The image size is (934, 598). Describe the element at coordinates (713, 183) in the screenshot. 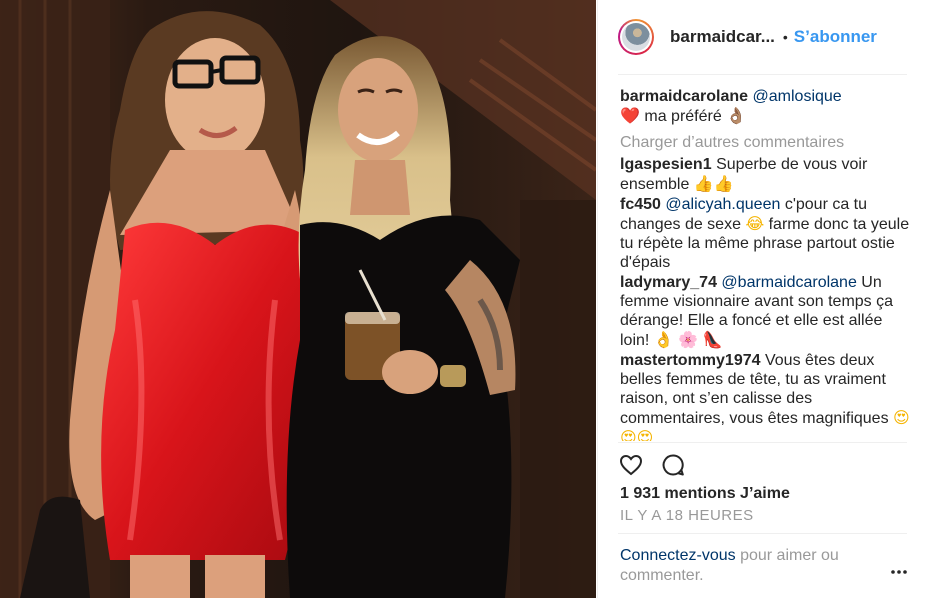

I see `comment-emoji: 👍👍` at that location.